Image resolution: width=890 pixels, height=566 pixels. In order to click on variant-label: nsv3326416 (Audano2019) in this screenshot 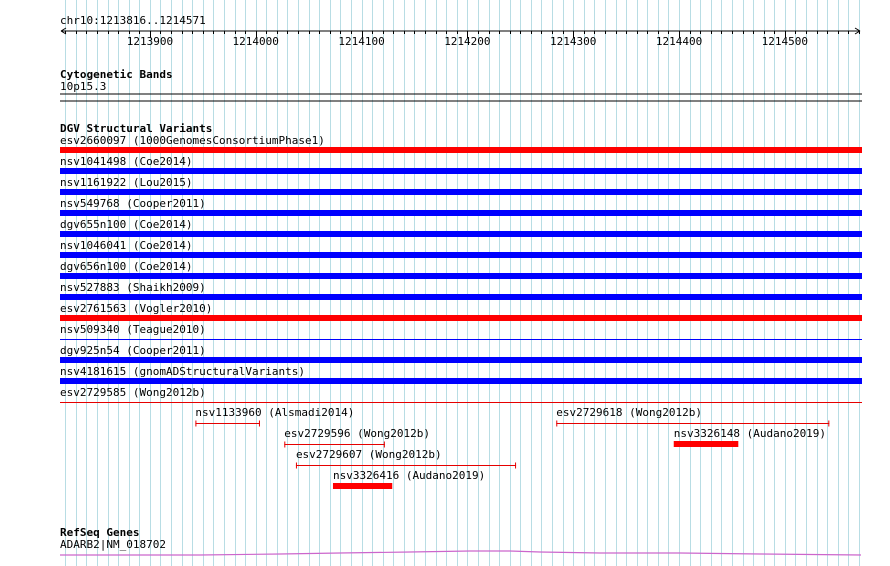, I will do `click(409, 475)`.